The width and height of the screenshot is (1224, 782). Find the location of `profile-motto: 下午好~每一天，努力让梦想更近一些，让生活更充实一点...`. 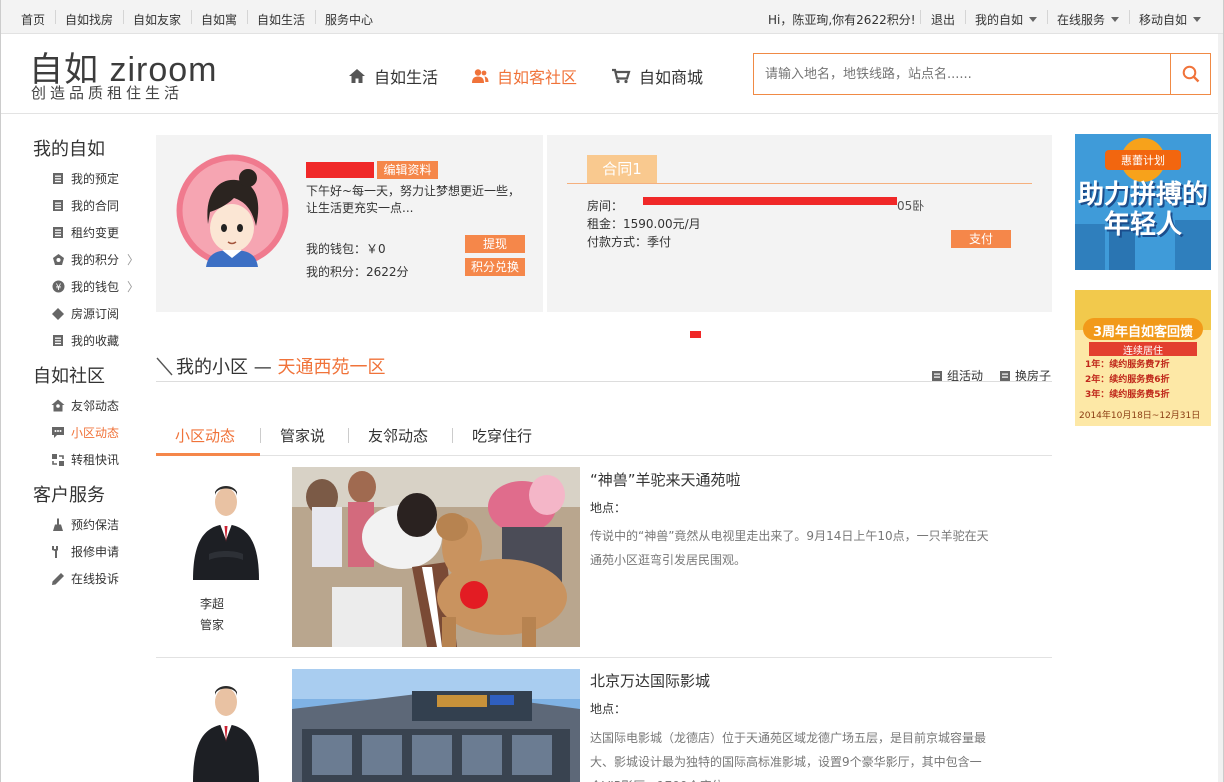

profile-motto: 下午好~每一天，努力让梦想更近一些，让生活更充实一点... is located at coordinates (413, 199).